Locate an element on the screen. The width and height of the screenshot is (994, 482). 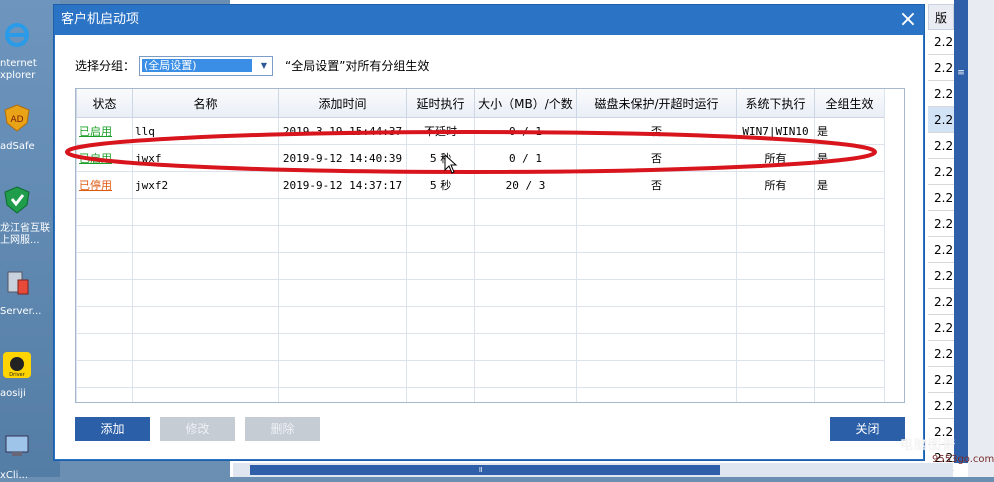
edit-button: 修改 is located at coordinates (197, 429).